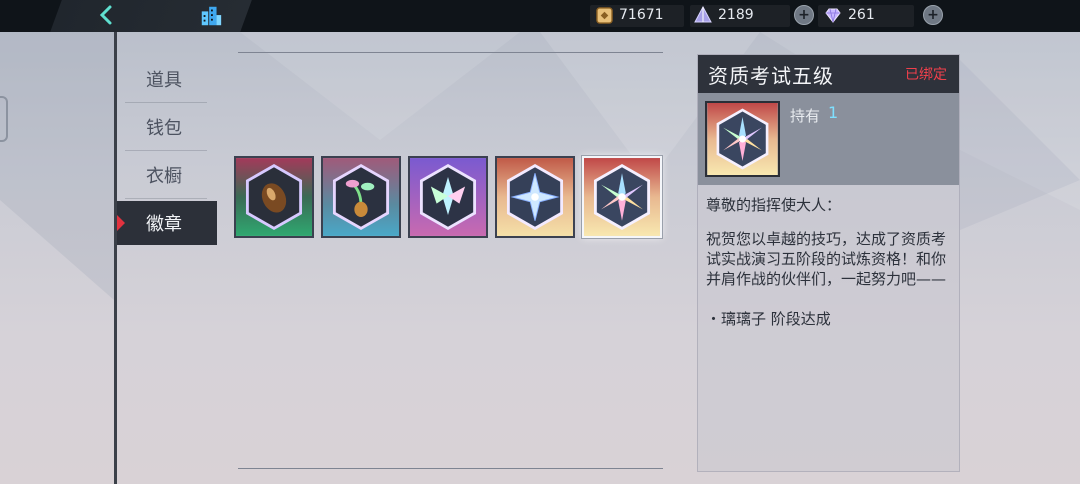  I want to click on back-button, so click(106, 15).